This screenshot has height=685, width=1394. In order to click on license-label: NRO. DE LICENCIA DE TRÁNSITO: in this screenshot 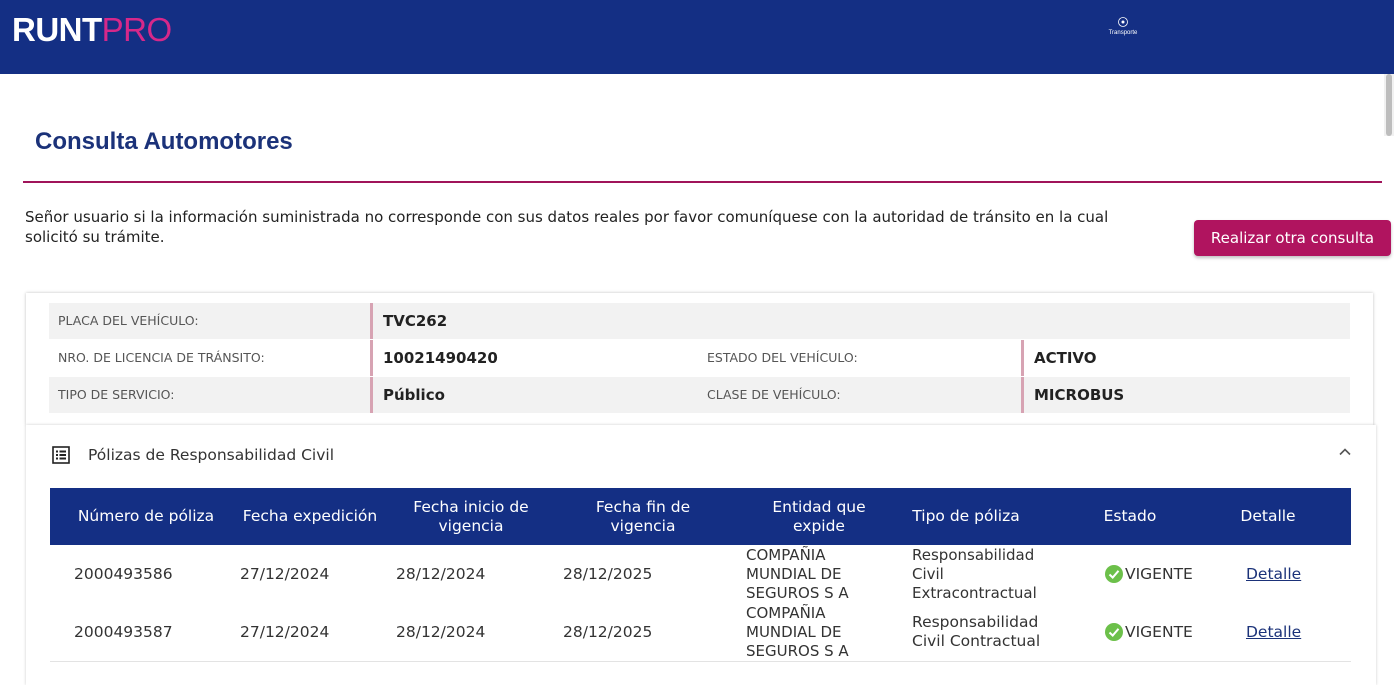, I will do `click(161, 357)`.